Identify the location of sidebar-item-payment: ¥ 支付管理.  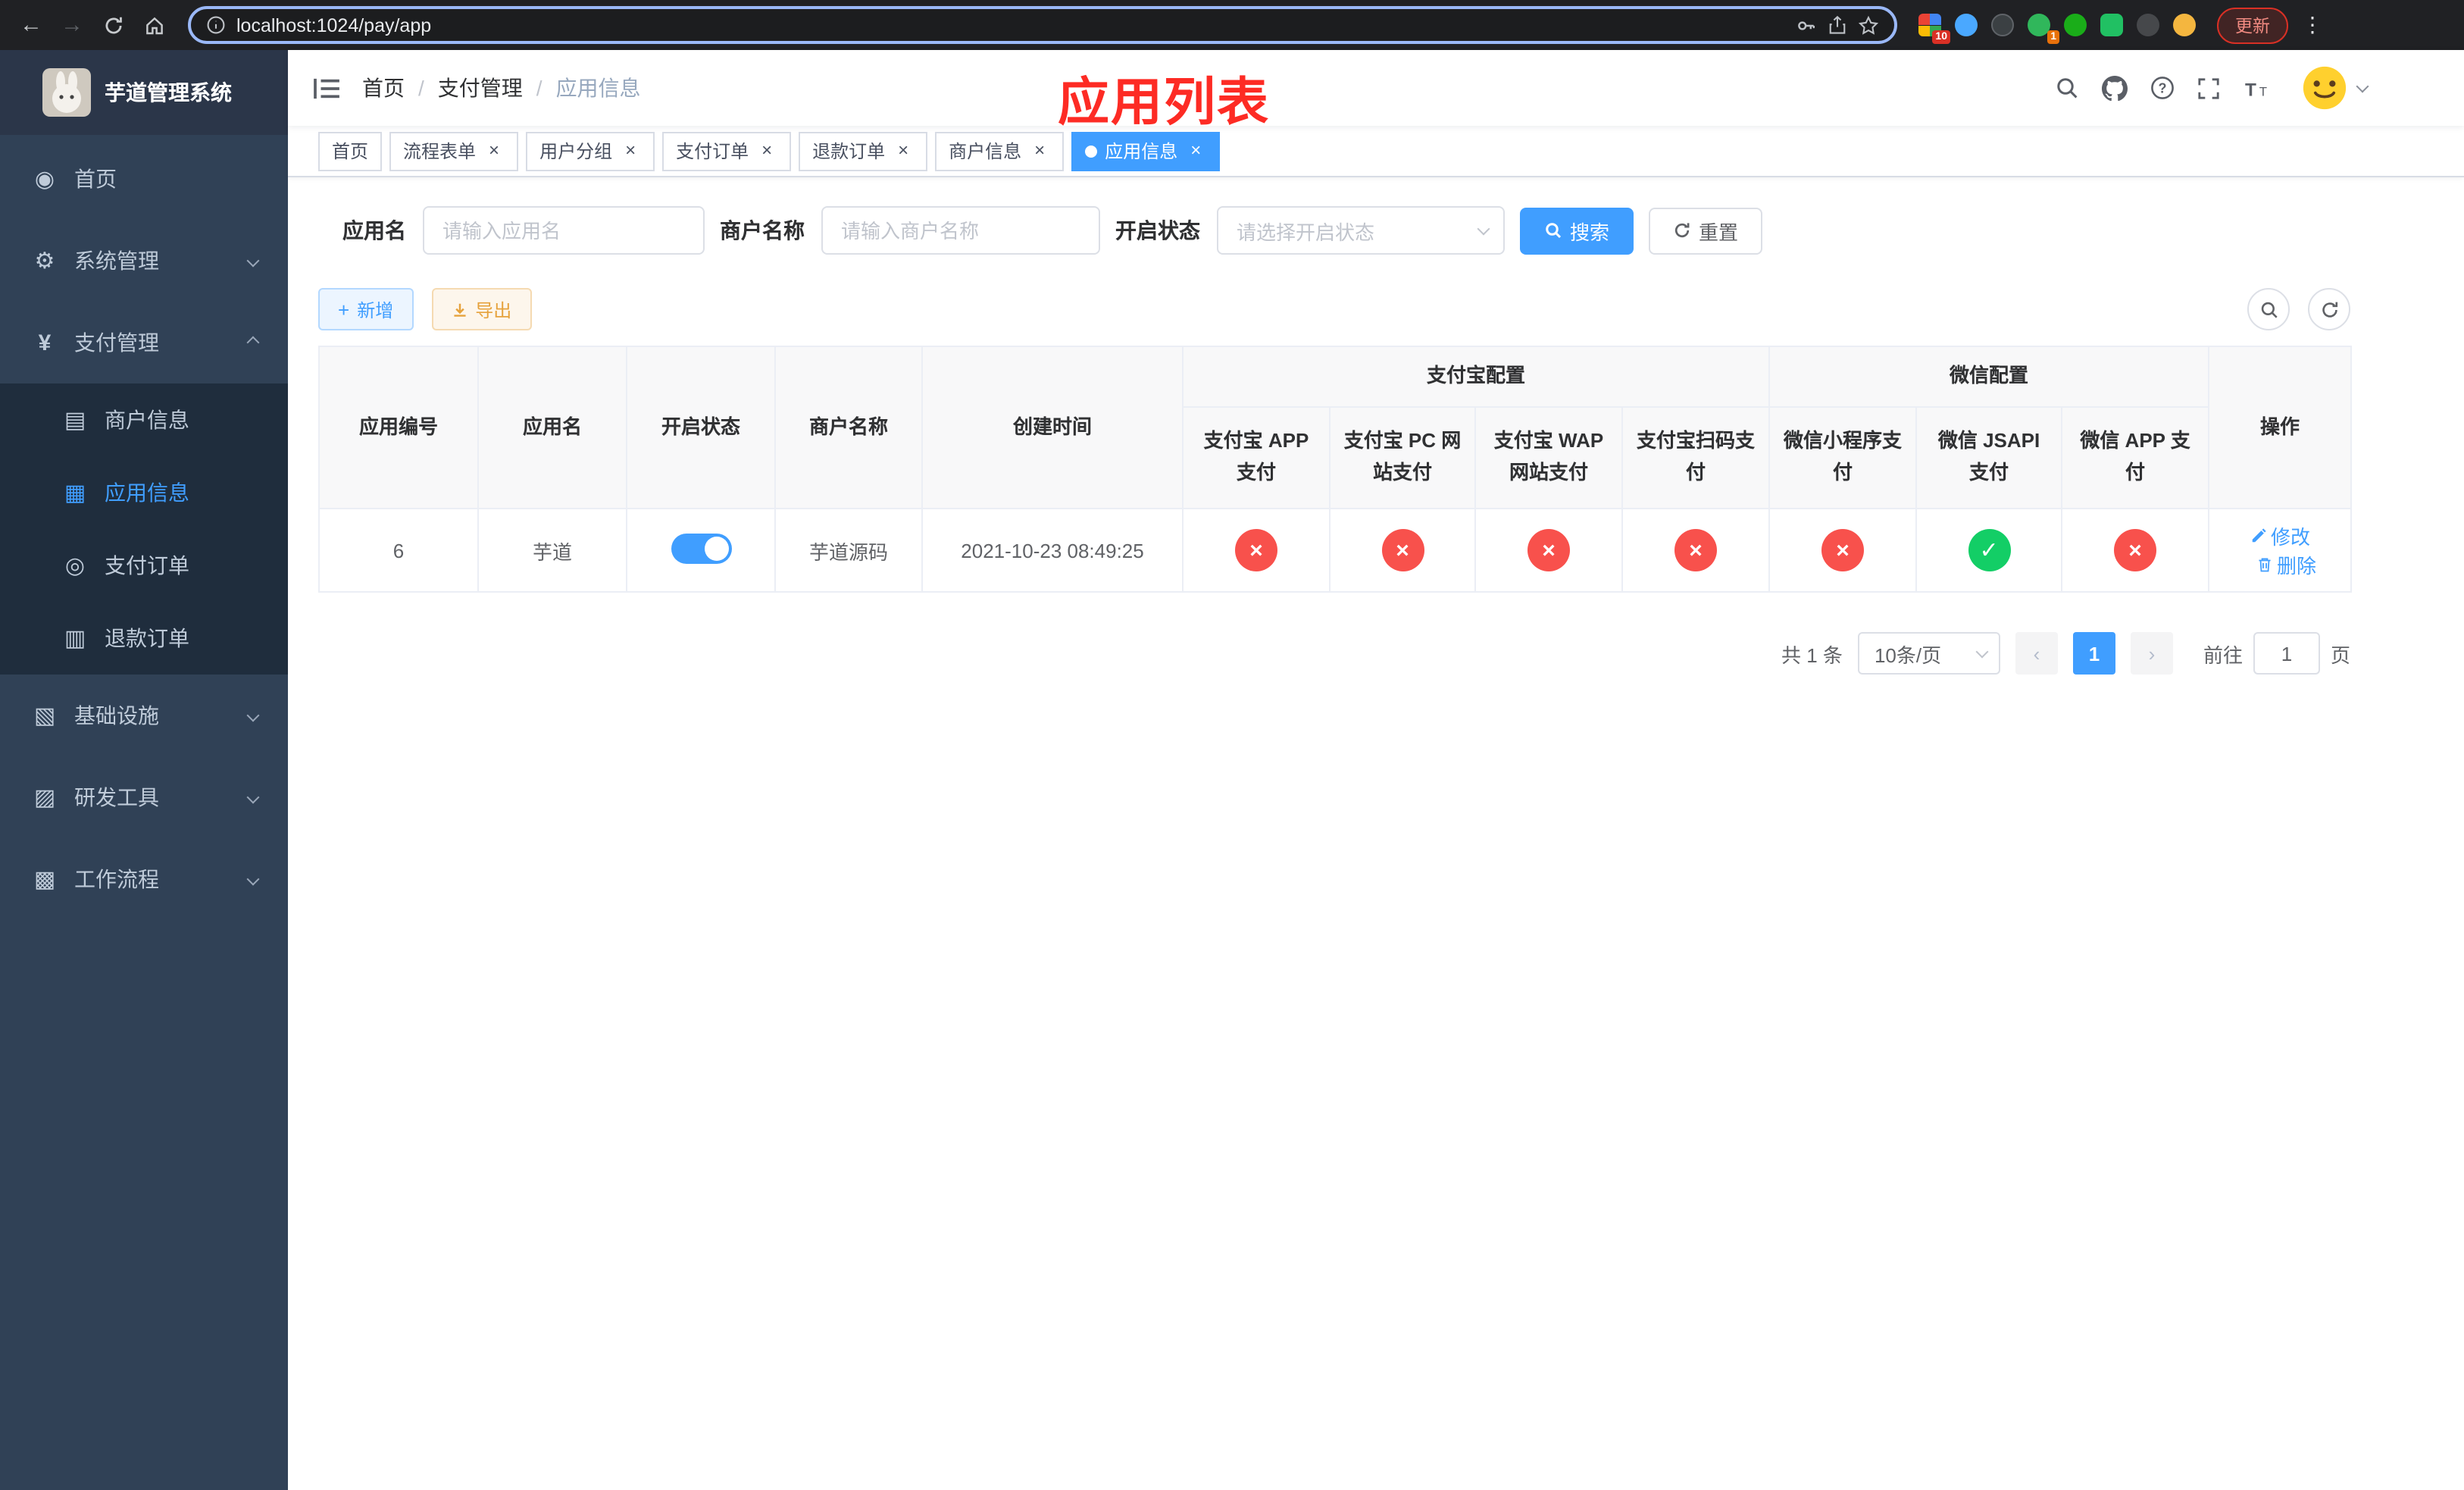
(144, 343).